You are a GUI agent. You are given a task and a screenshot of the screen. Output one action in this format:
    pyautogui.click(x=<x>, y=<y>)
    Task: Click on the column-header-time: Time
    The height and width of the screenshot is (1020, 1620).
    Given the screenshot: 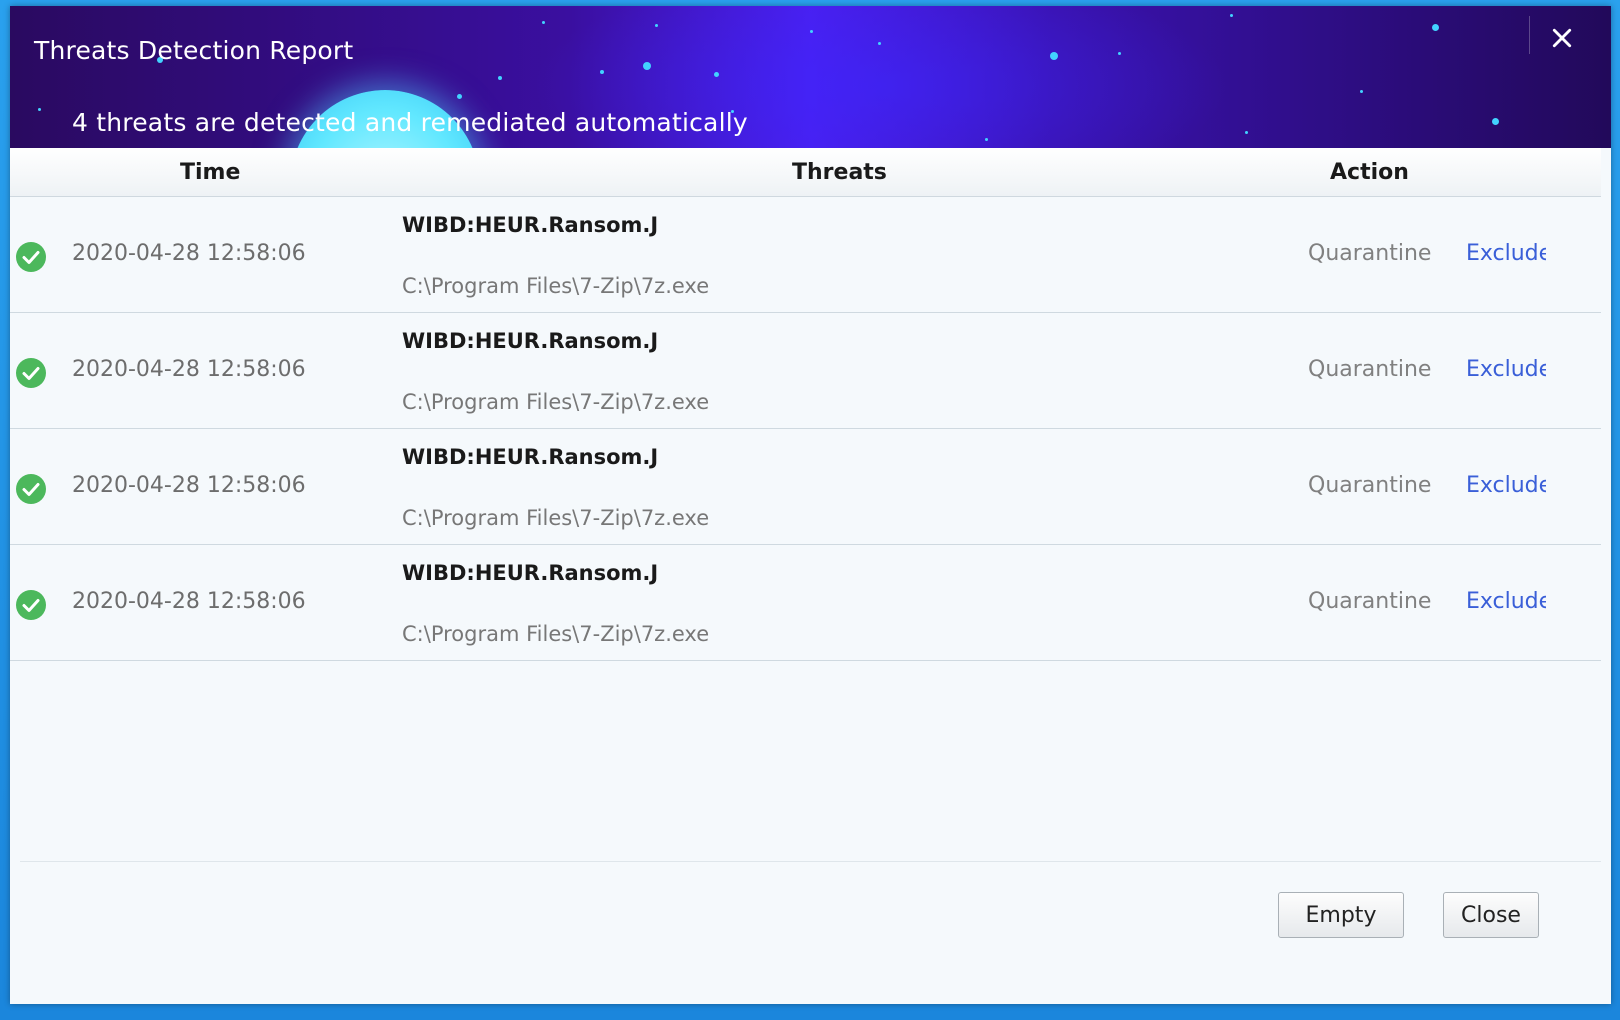 What is the action you would take?
    pyautogui.click(x=210, y=172)
    